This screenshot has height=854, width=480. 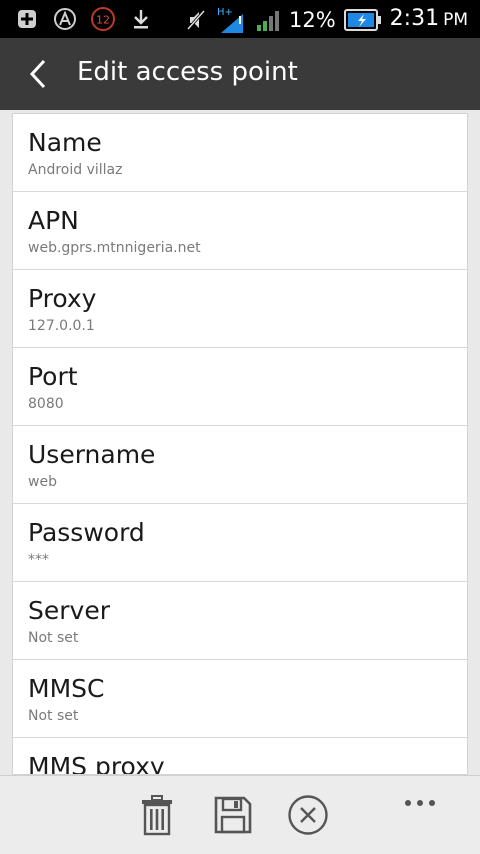 What do you see at coordinates (240, 699) in the screenshot?
I see `field-mmsc: MMSC Not set` at bounding box center [240, 699].